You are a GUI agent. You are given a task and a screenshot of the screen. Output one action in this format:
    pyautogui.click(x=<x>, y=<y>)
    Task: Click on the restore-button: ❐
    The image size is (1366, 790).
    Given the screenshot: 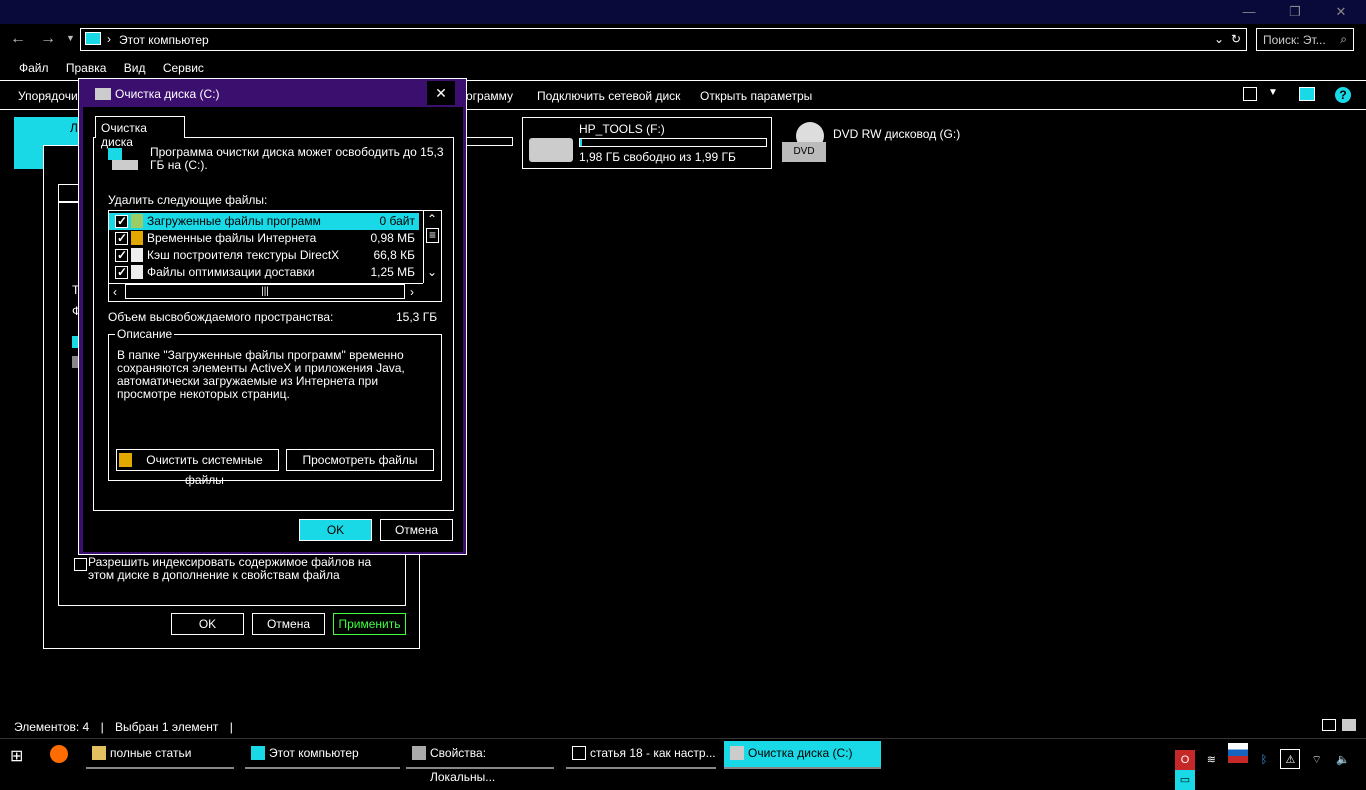 What is the action you would take?
    pyautogui.click(x=1295, y=12)
    